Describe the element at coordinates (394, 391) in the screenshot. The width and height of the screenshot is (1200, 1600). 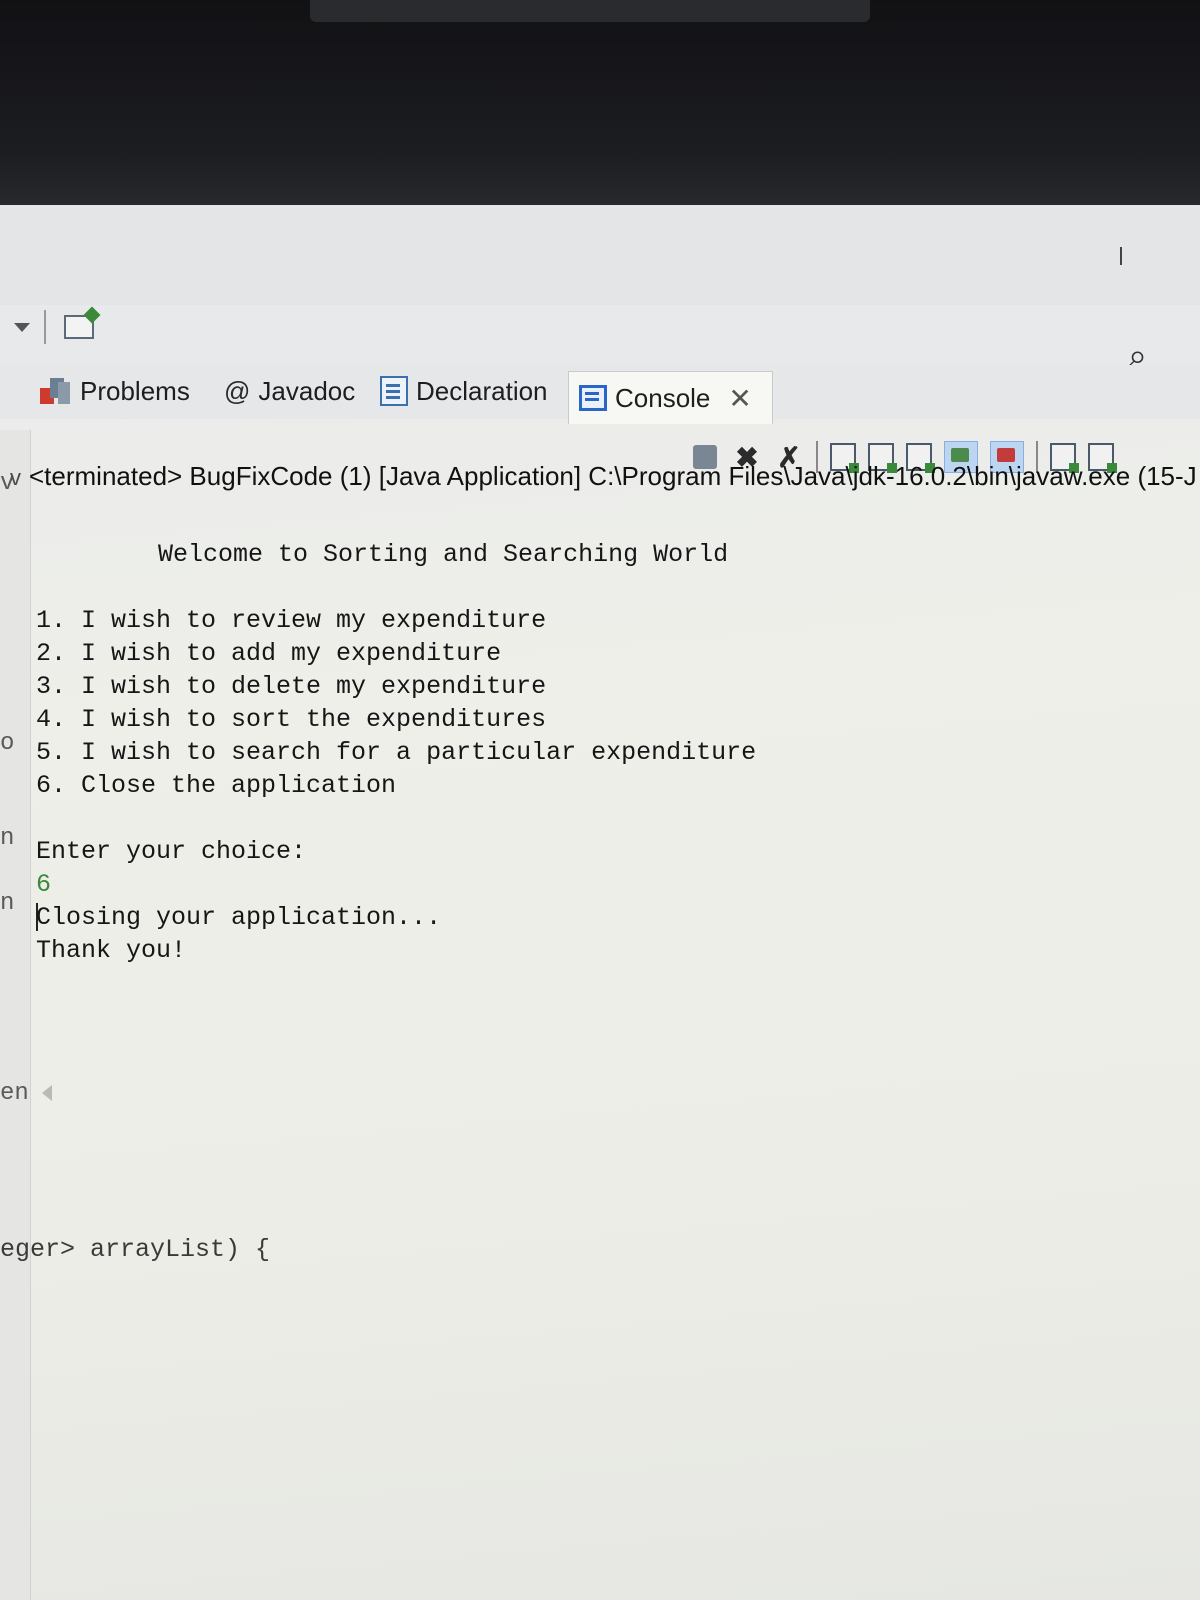
I see `declaration-icon` at that location.